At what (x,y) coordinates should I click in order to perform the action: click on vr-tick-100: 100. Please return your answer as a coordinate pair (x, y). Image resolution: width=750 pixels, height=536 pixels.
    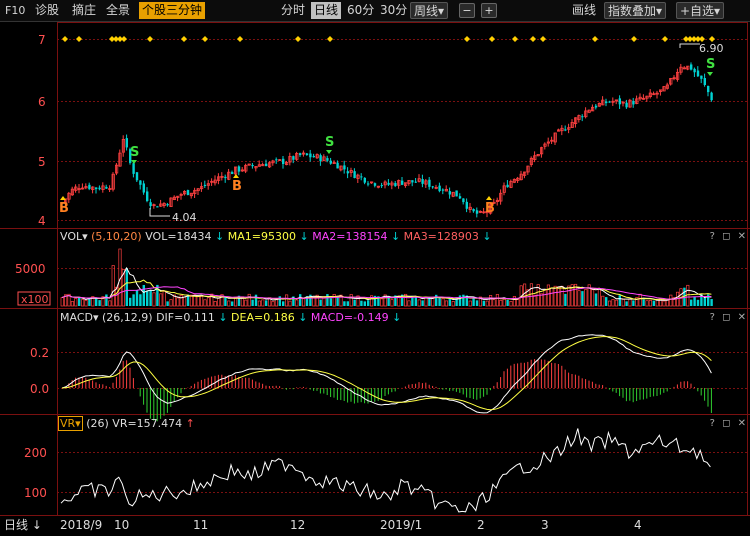
    Looking at the image, I should click on (35, 493).